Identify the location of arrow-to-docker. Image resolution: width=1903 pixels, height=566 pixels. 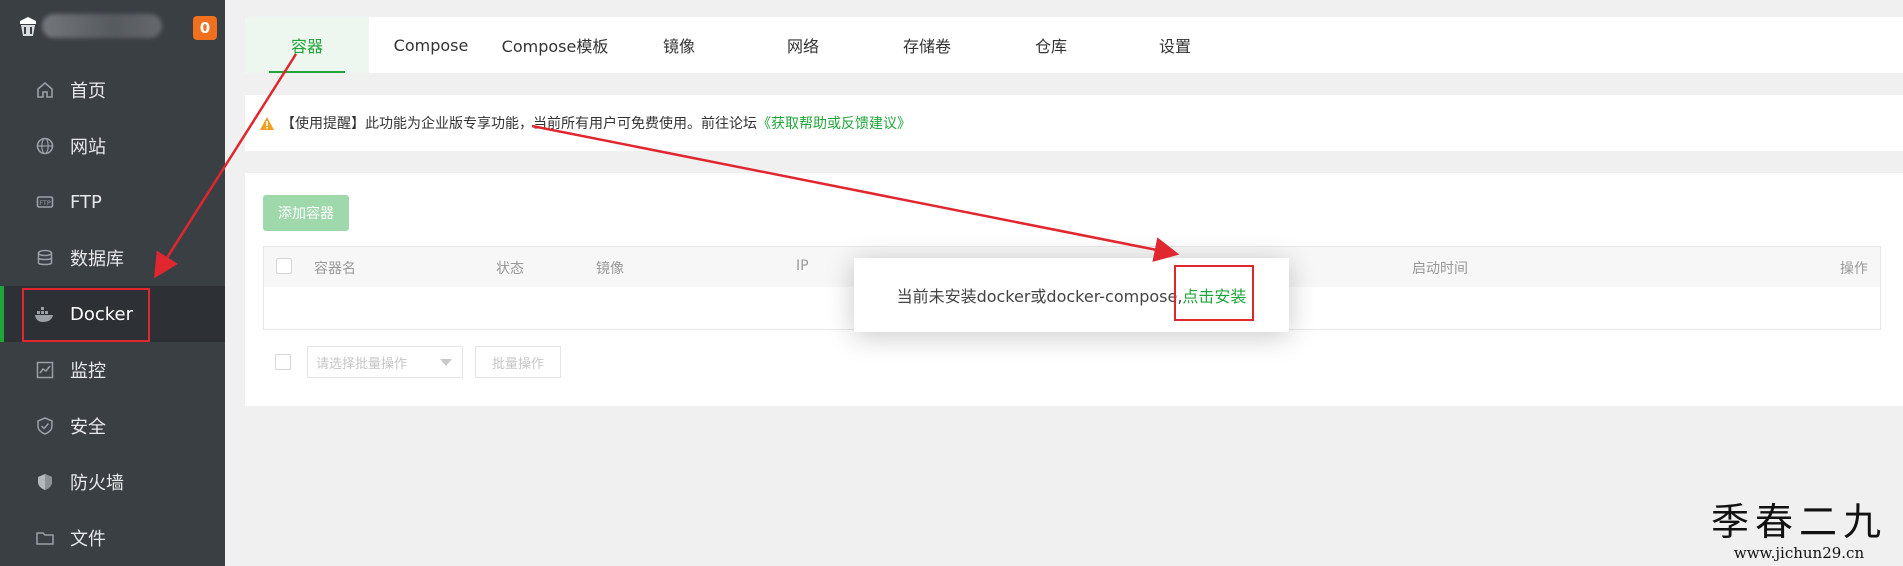
(225, 166).